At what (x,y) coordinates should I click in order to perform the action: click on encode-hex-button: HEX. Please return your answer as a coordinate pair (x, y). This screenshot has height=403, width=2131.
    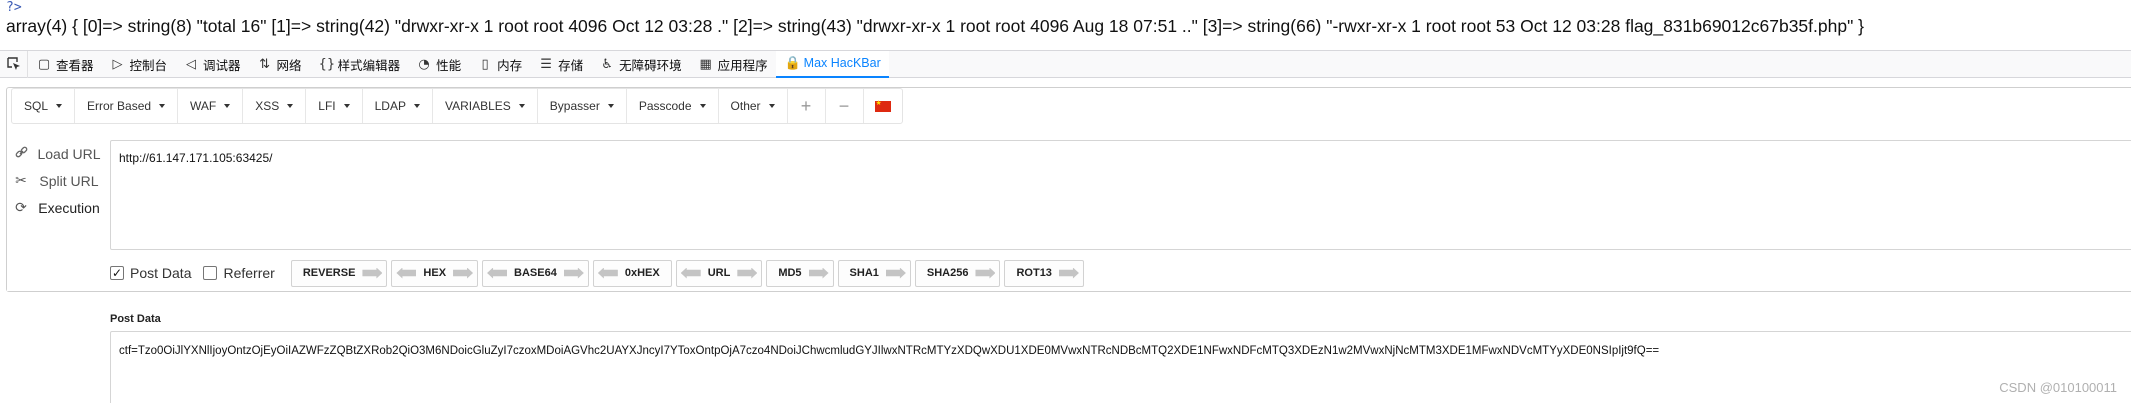
    Looking at the image, I should click on (435, 273).